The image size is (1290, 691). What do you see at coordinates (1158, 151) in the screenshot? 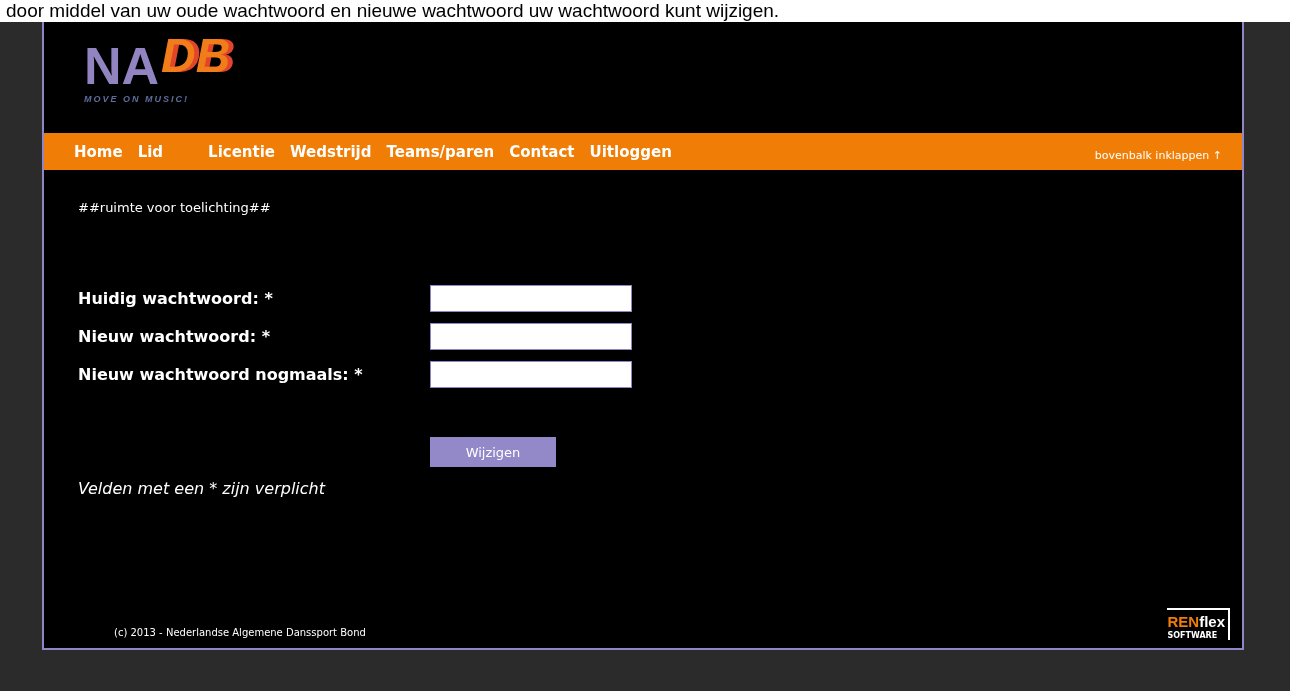
I see `collapse-link: bovenbalk inklappen ↑` at bounding box center [1158, 151].